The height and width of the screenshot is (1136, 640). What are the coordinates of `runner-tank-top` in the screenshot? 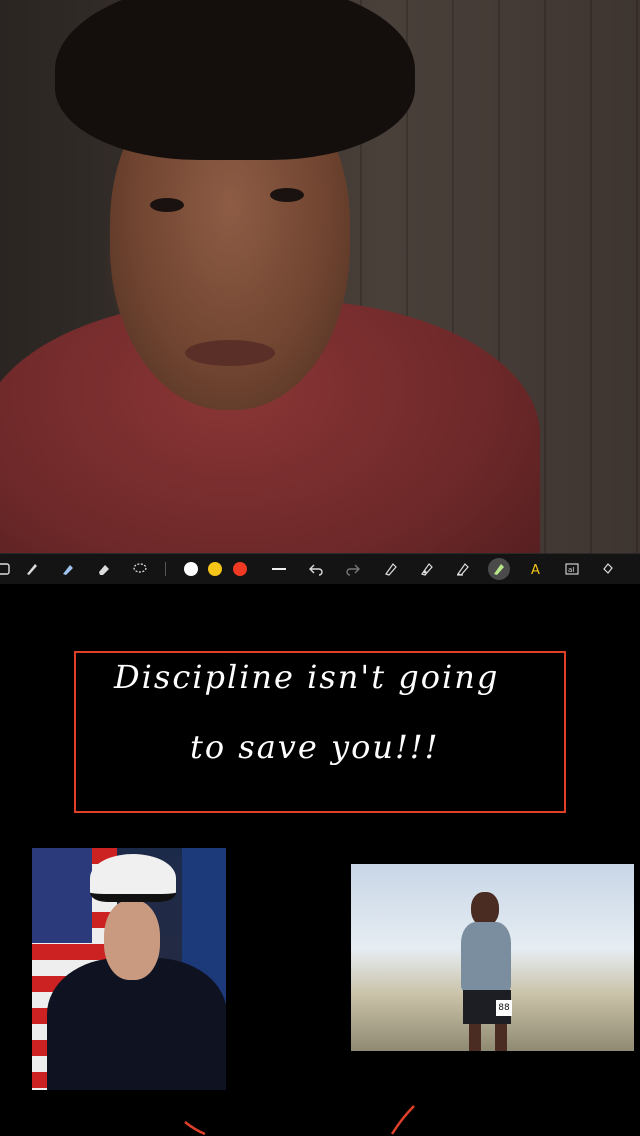 It's located at (486, 957).